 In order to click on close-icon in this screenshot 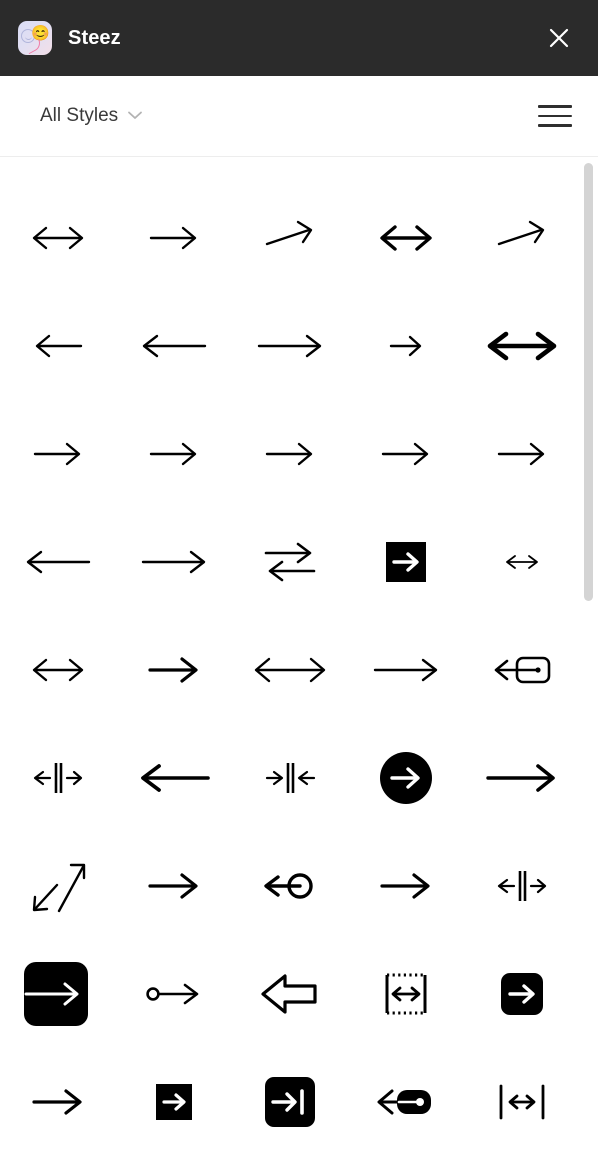, I will do `click(559, 38)`.